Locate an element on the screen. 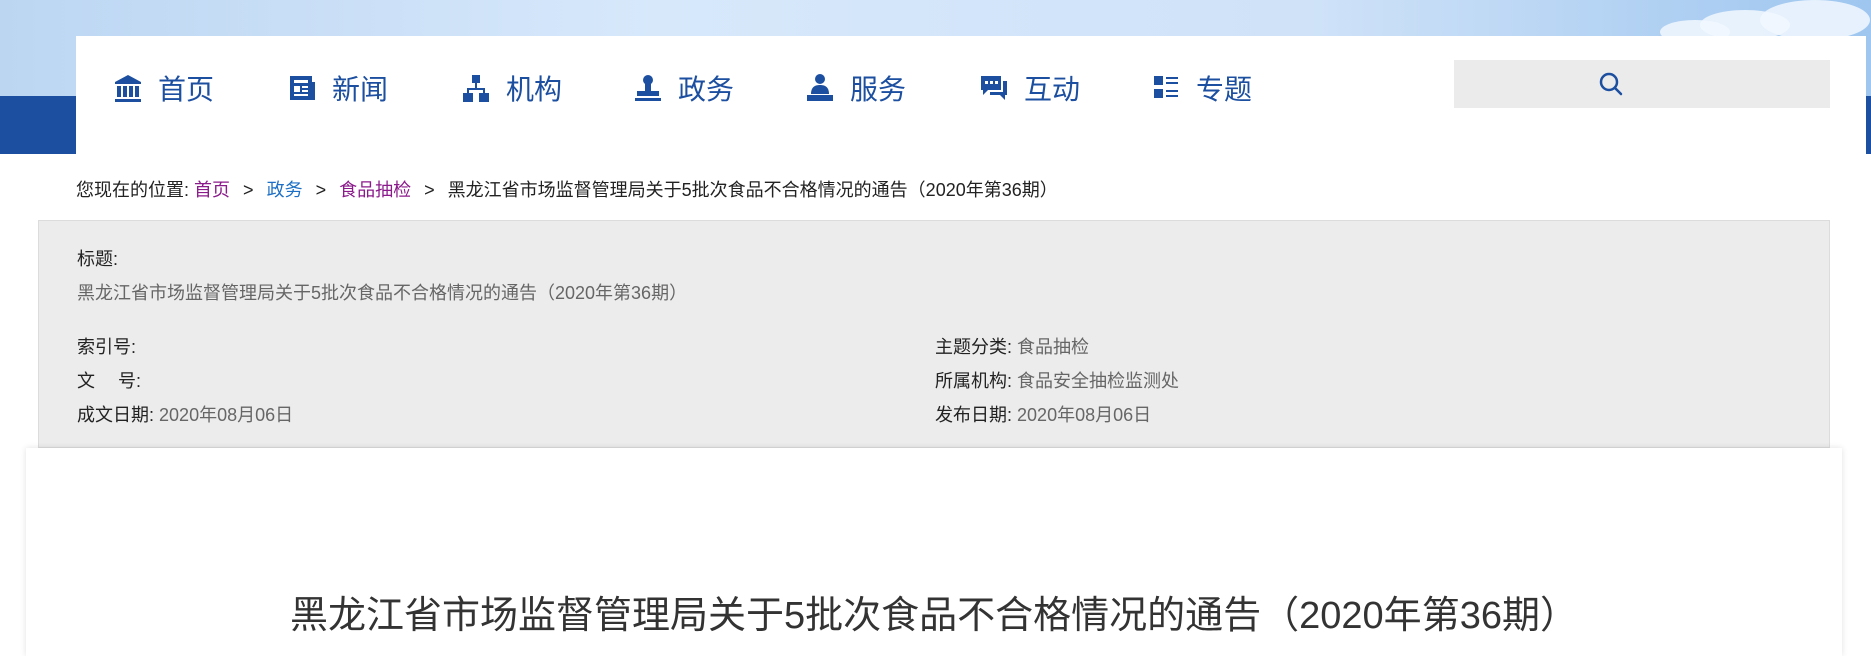  nav-item-home: 首页 is located at coordinates (163, 88).